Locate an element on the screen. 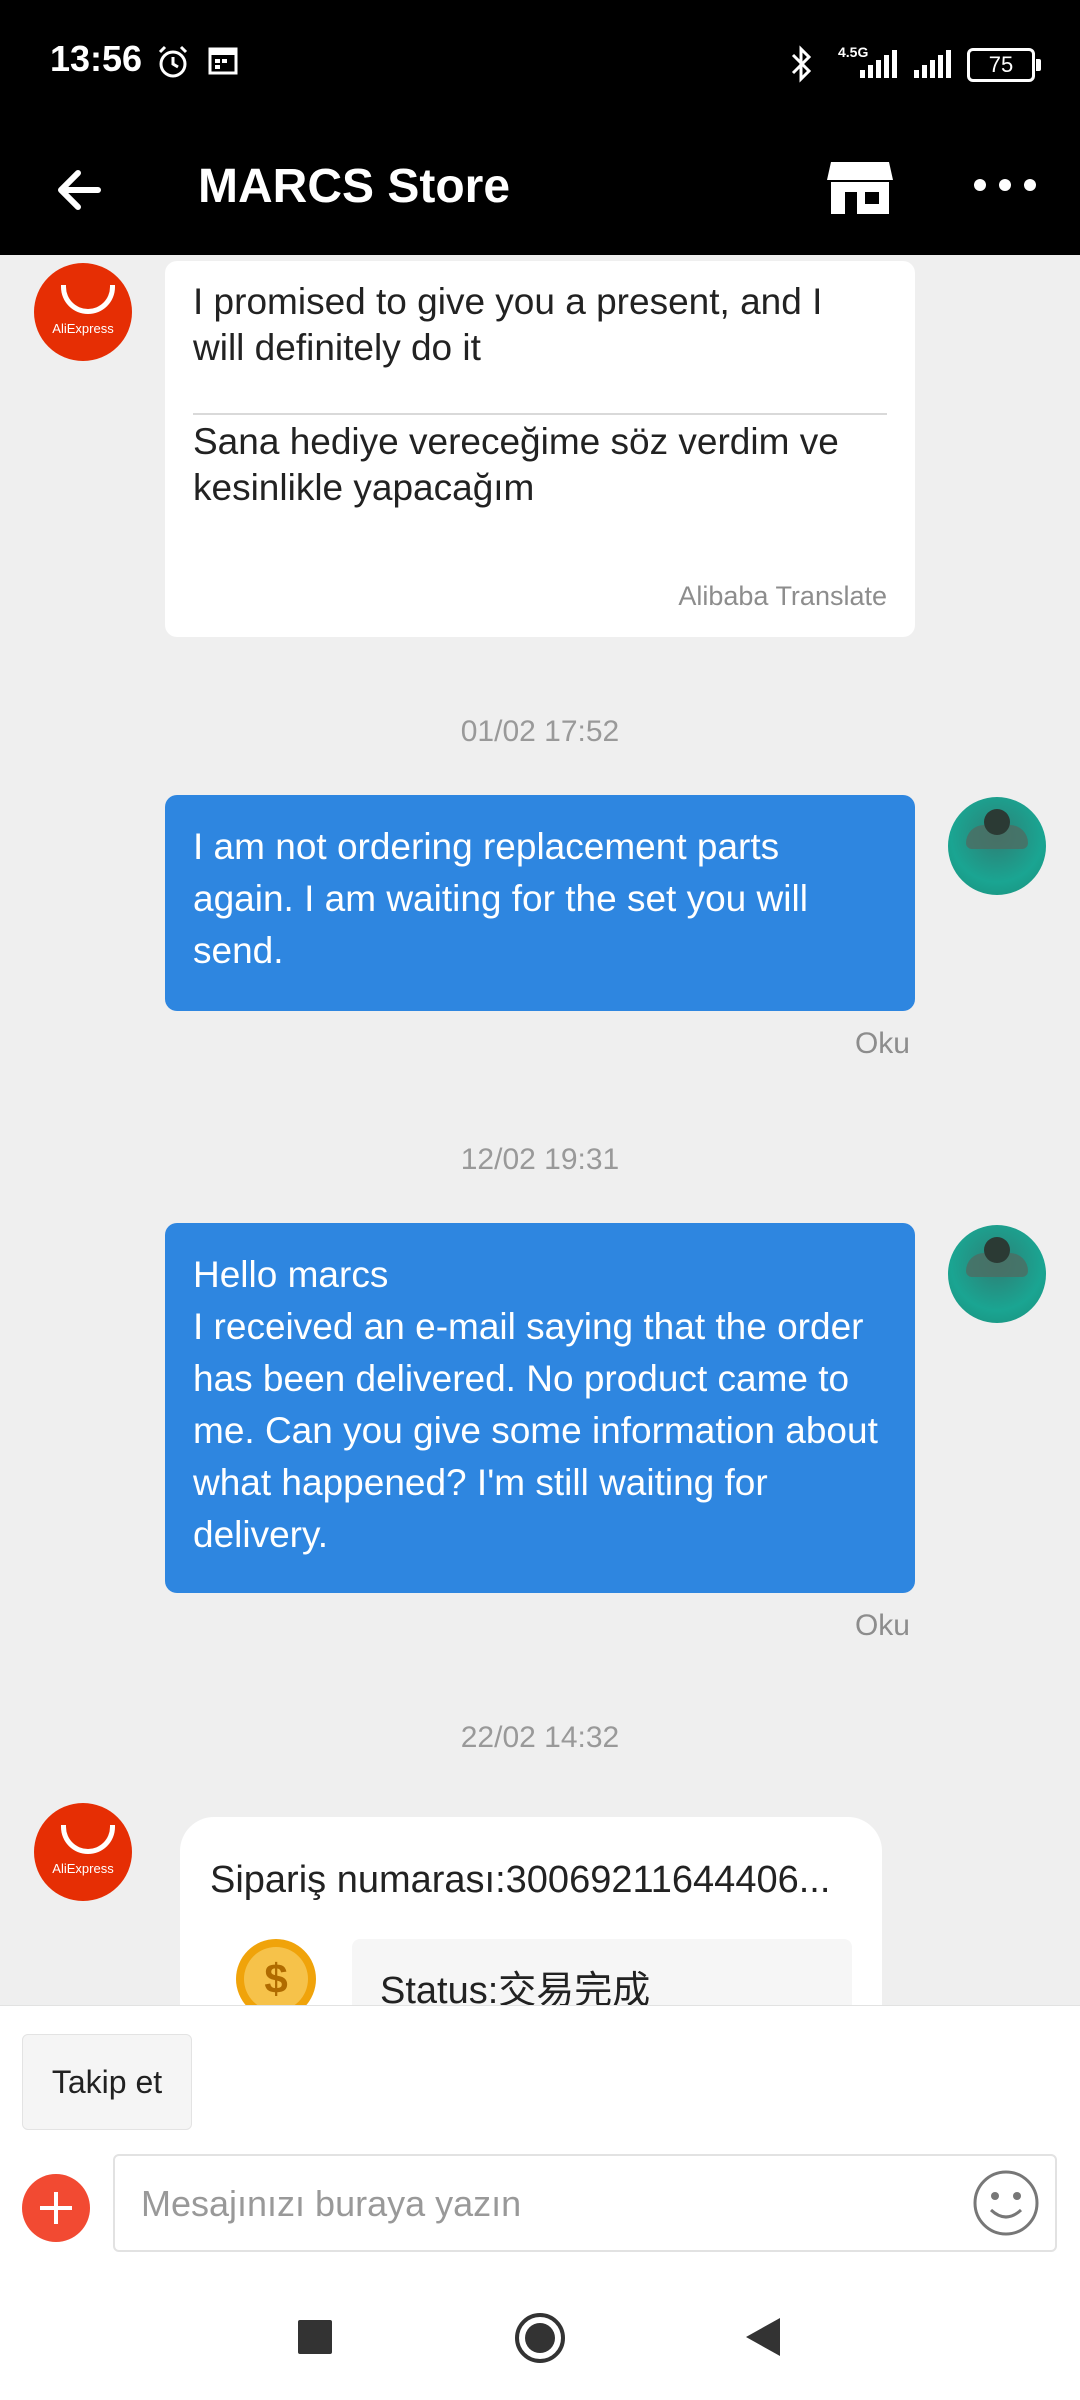 Image resolution: width=1080 pixels, height=2400 pixels. input-area: Takip et is located at coordinates (540, 2138).